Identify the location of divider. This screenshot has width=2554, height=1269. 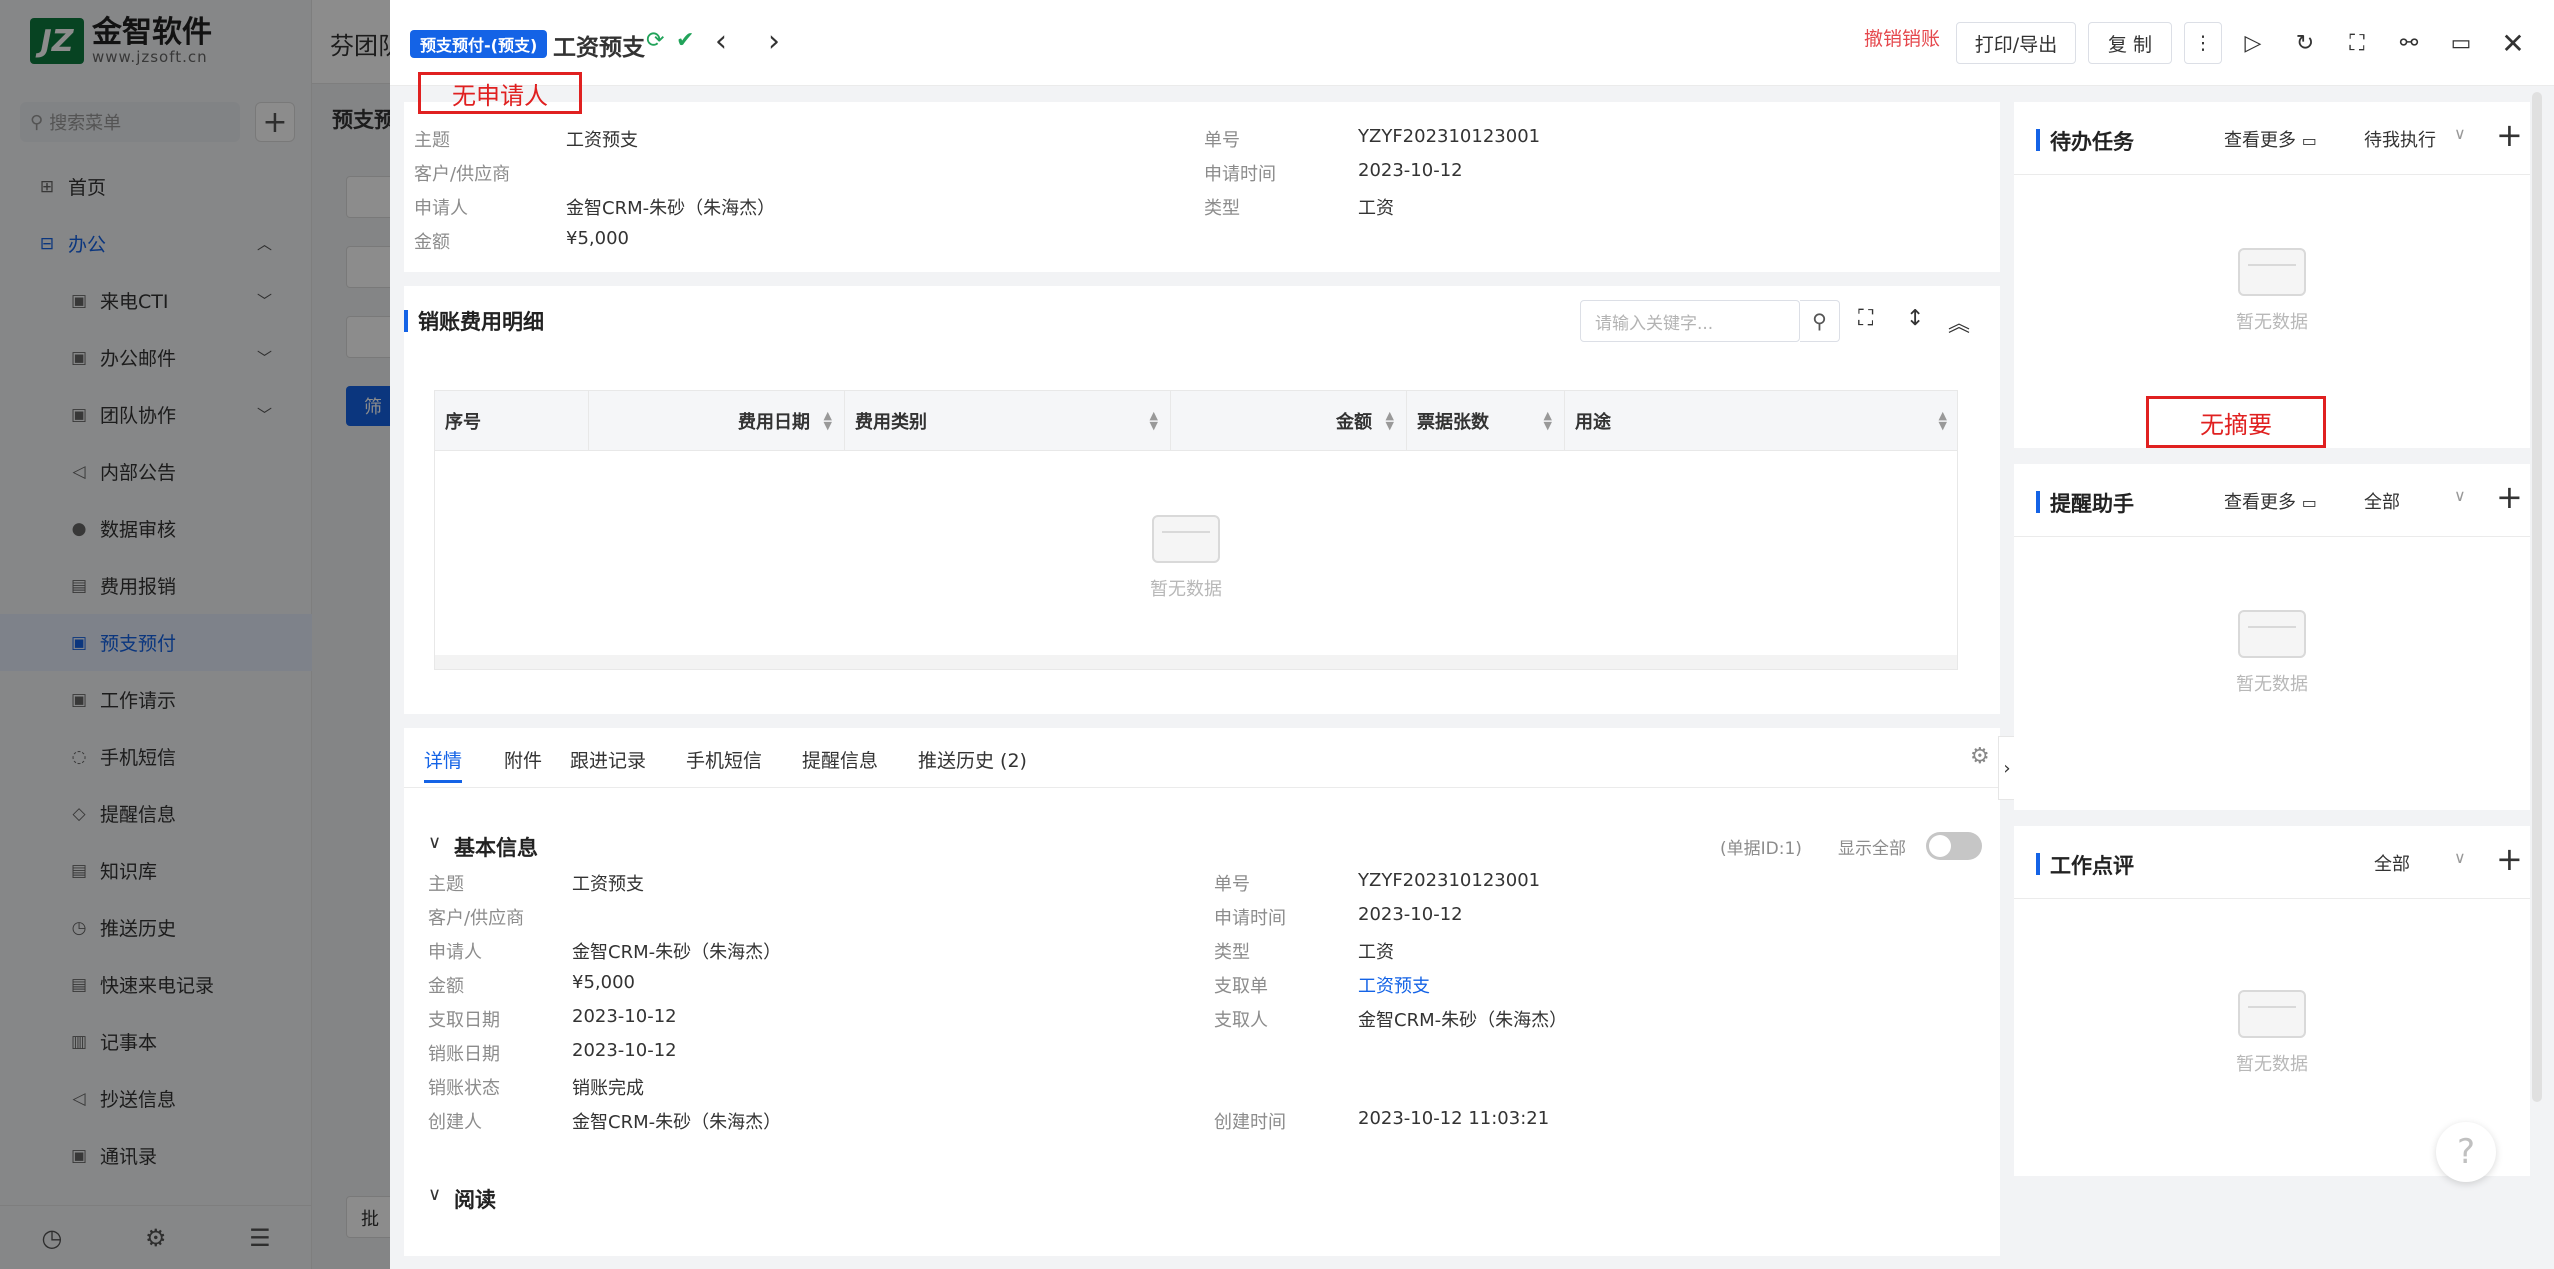
(2272, 536).